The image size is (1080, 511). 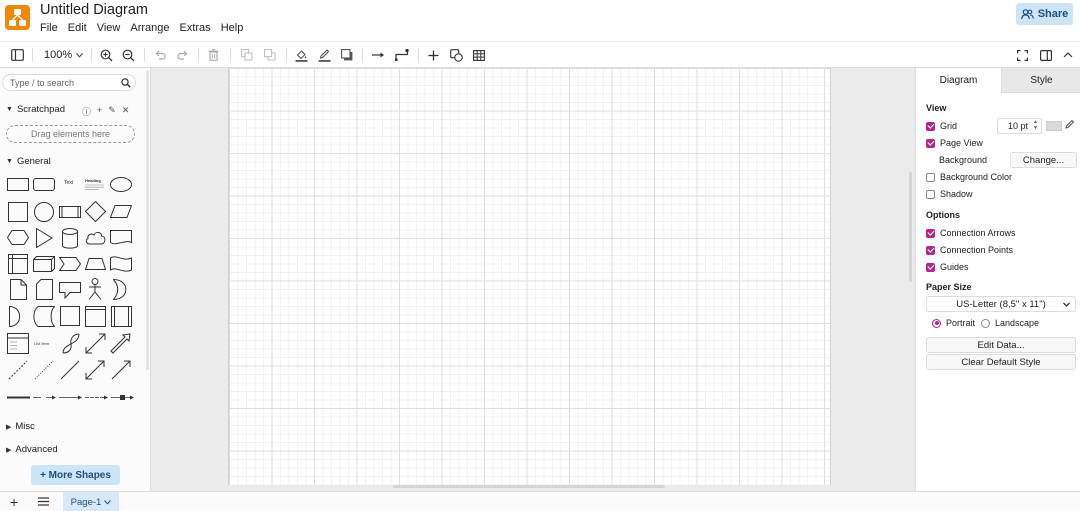 I want to click on paper-size-select: US-Letter (8,5" x 11"), so click(x=1001, y=304).